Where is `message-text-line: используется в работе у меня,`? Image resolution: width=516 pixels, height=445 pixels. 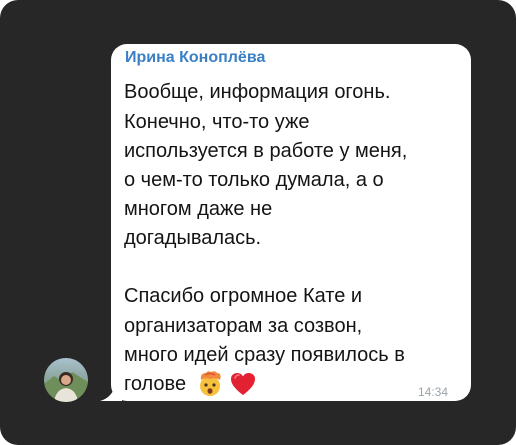
message-text-line: используется в работе у меня, is located at coordinates (266, 151).